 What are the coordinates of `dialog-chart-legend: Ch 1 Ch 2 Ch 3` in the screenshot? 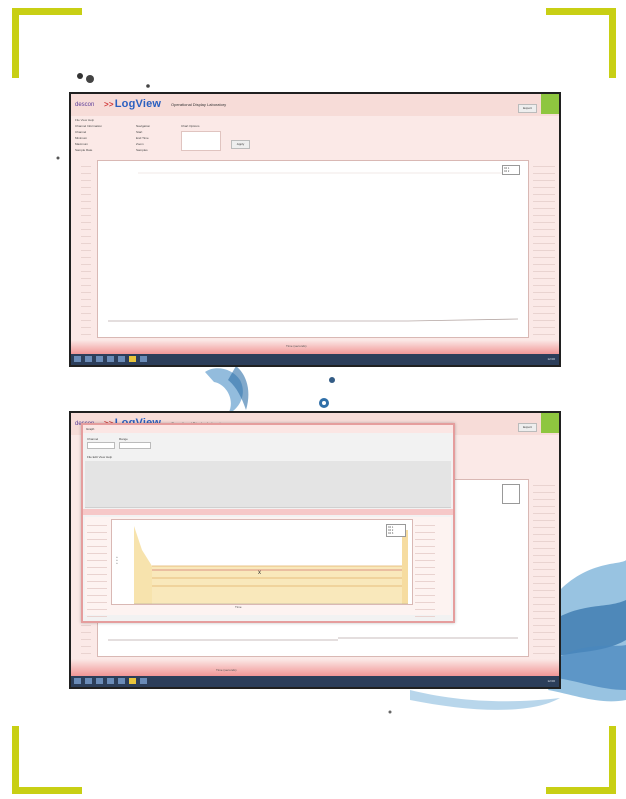 It's located at (396, 530).